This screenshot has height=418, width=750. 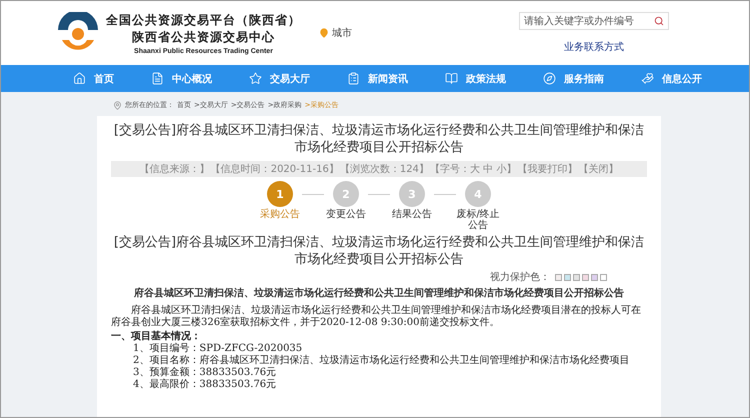 I want to click on meta-item: 【信息时间：2020-11-16】, so click(x=274, y=169).